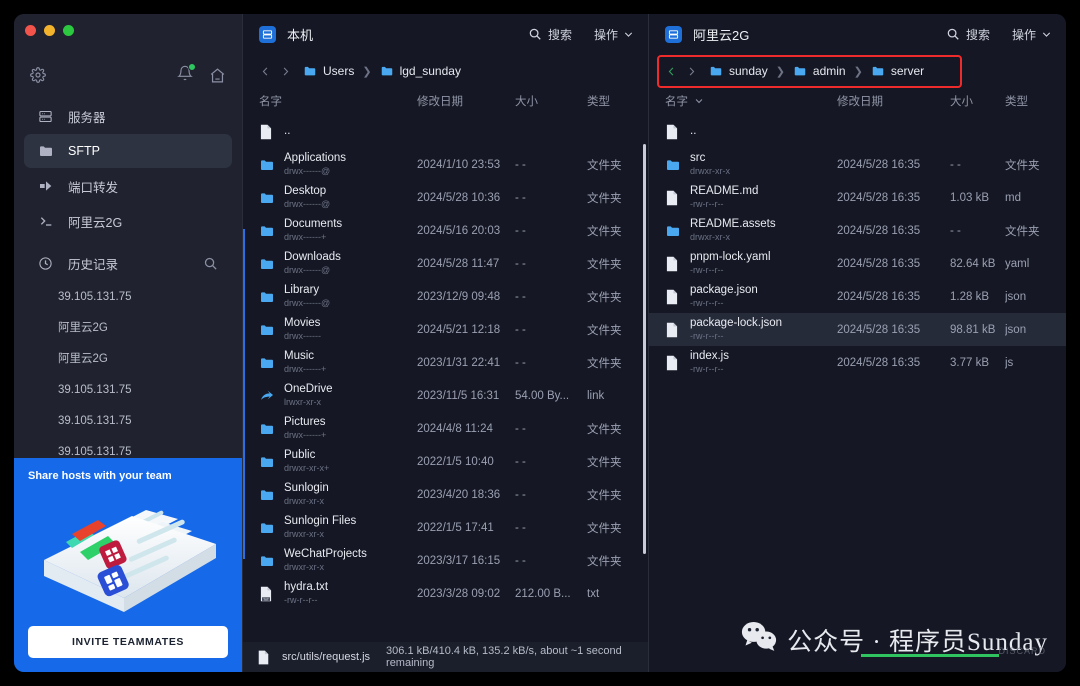  What do you see at coordinates (338, 230) in the screenshot?
I see `file-name-cell: Documents drwx------+` at bounding box center [338, 230].